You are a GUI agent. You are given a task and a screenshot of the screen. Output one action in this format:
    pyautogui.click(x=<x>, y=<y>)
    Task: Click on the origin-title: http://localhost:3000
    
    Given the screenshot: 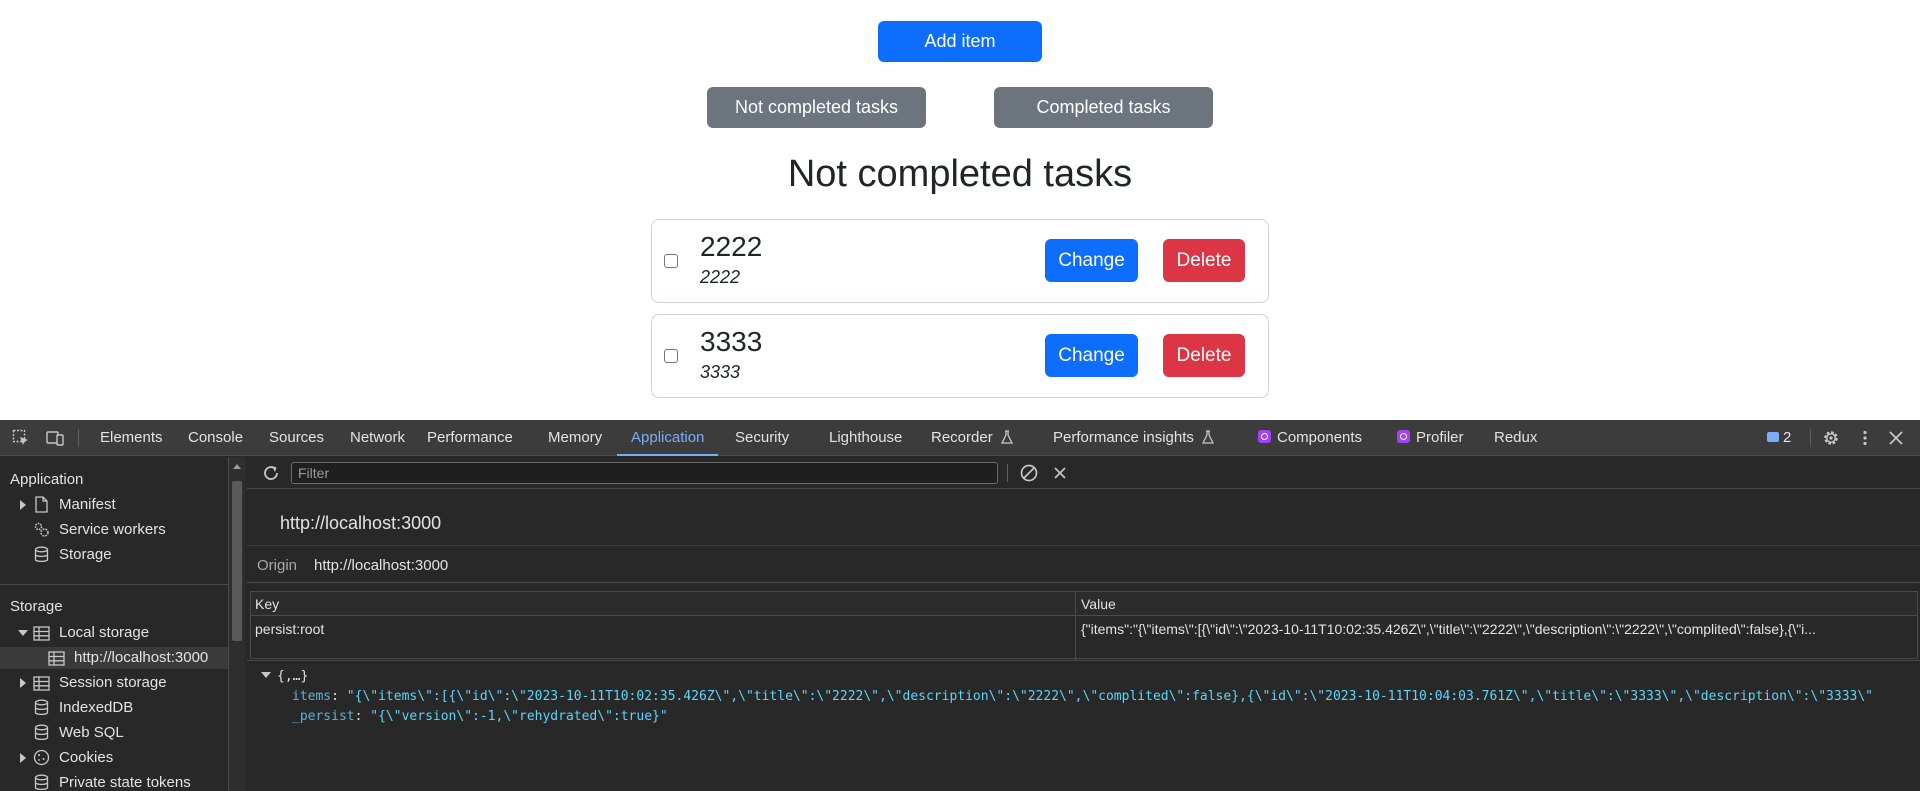 What is the action you would take?
    pyautogui.click(x=361, y=523)
    